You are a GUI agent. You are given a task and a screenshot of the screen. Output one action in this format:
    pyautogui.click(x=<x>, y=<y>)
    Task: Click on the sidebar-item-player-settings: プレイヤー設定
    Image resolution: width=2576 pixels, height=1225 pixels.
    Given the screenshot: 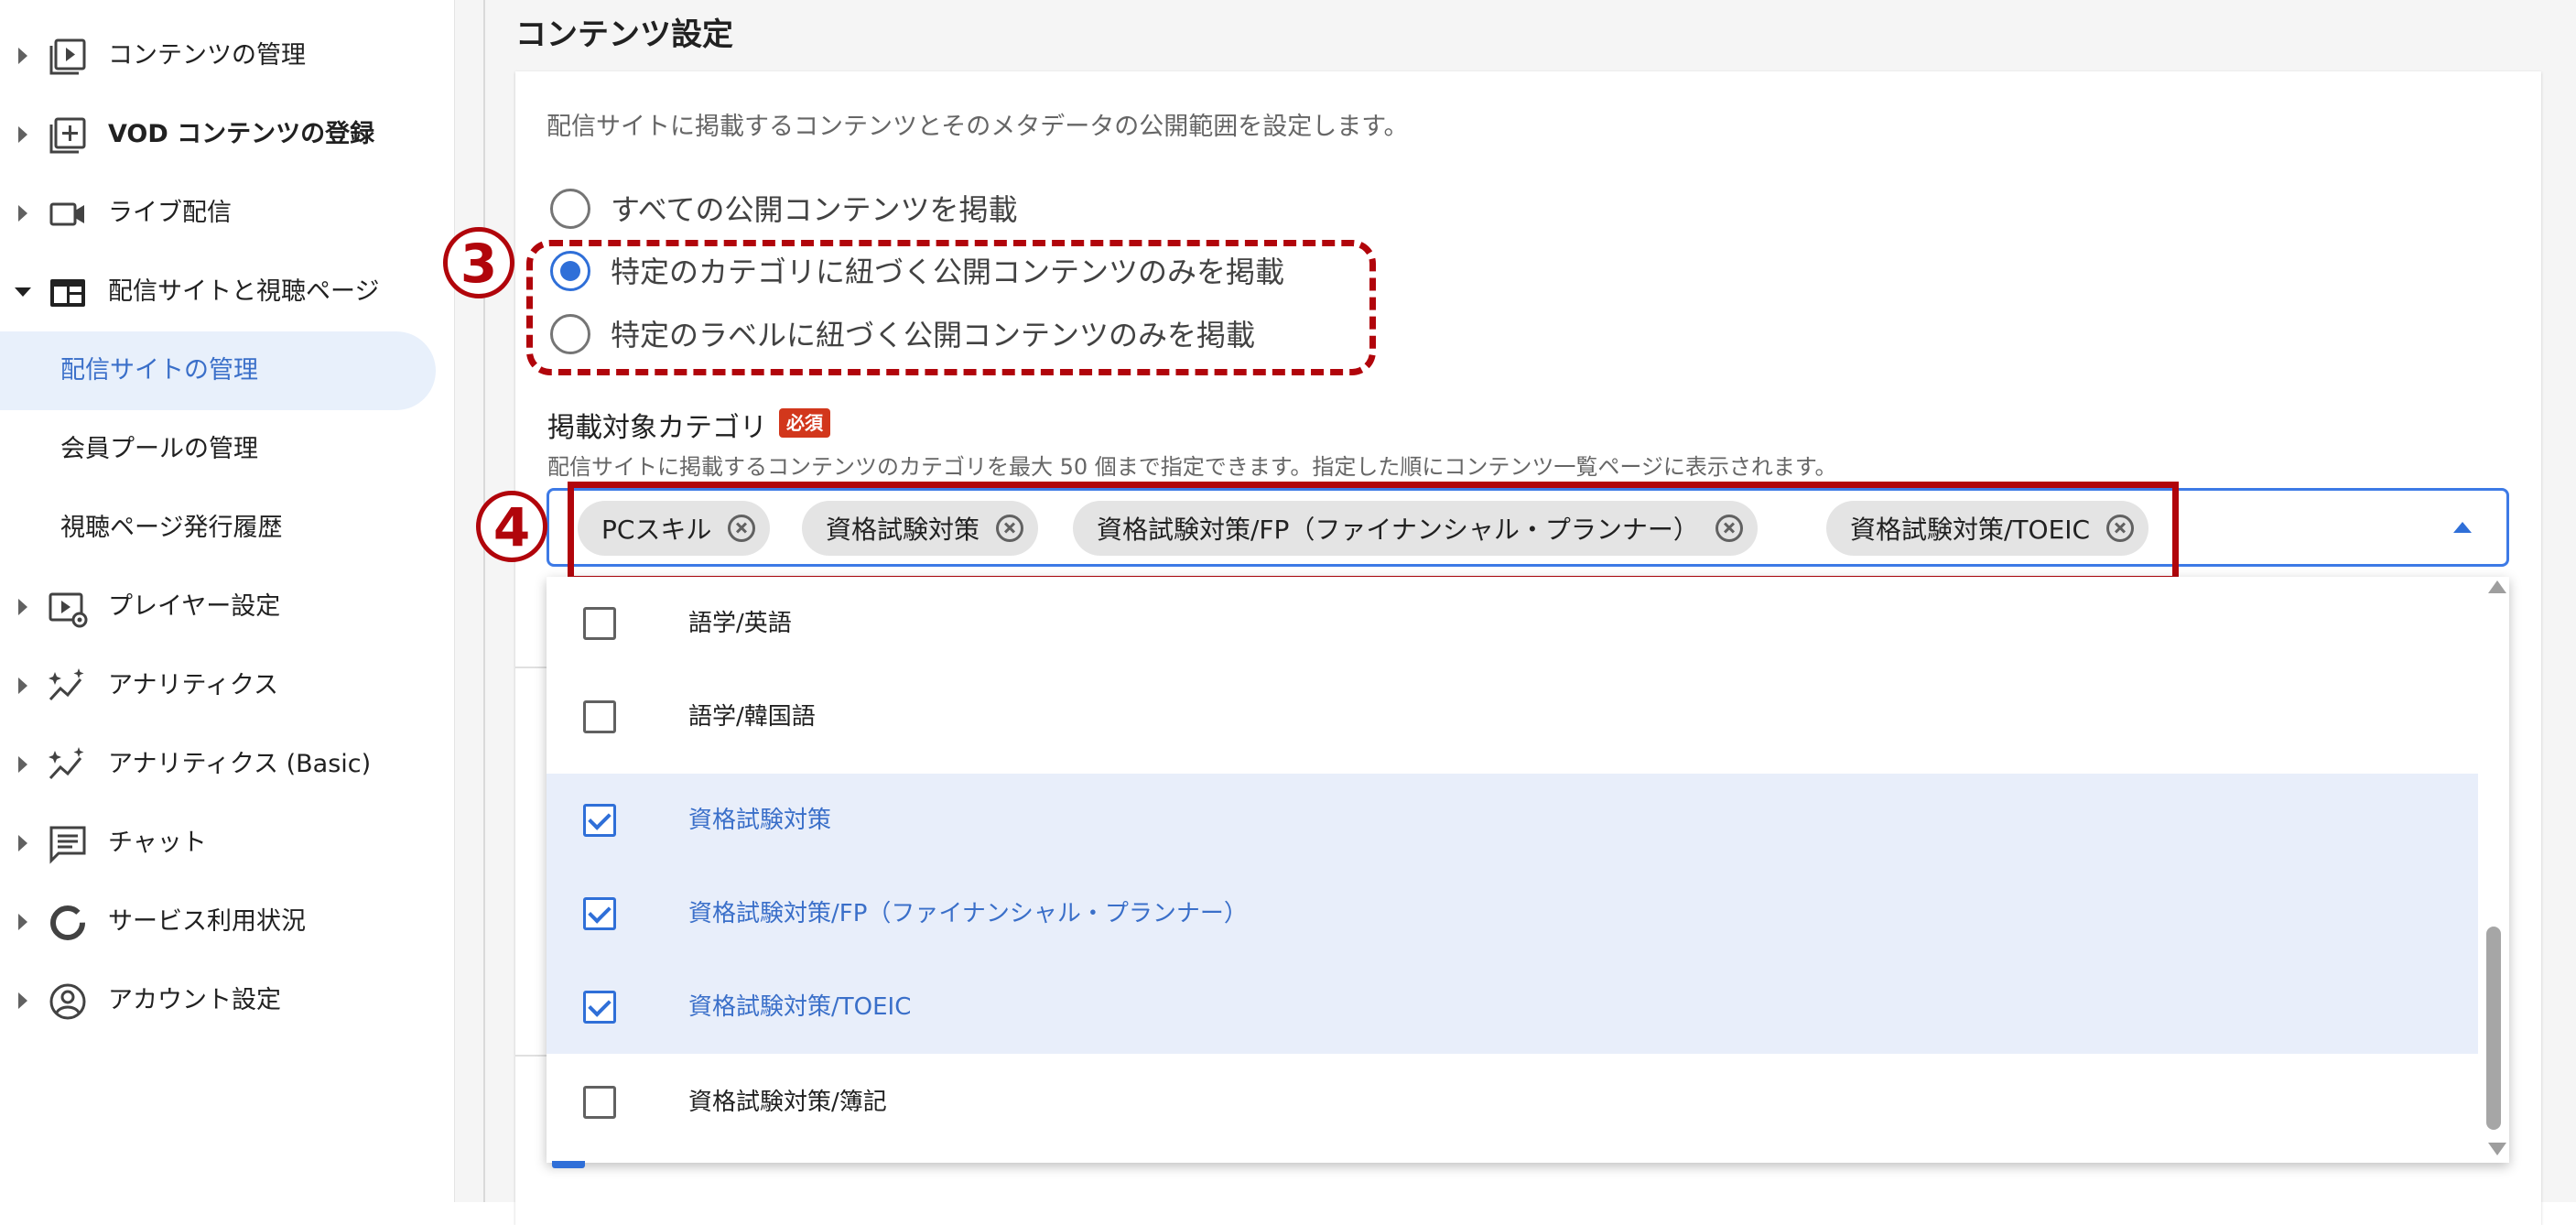 What is the action you would take?
    pyautogui.click(x=227, y=607)
    